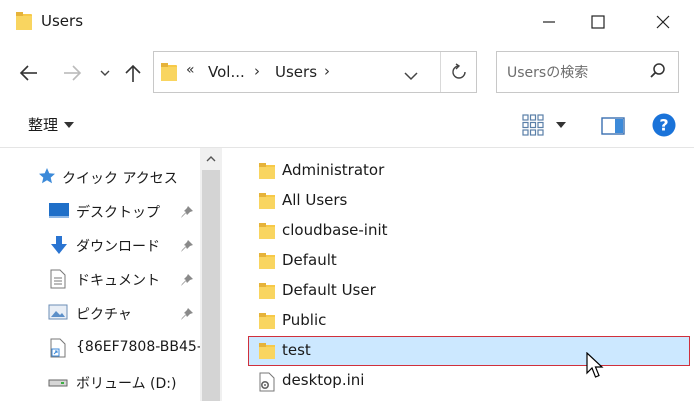 This screenshot has width=694, height=401. I want to click on nav-item-label: ボリューム (D:), so click(126, 384).